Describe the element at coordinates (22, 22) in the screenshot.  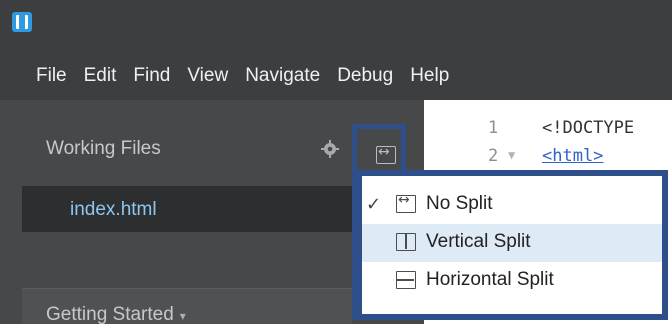
I see `brackets-app-icon` at that location.